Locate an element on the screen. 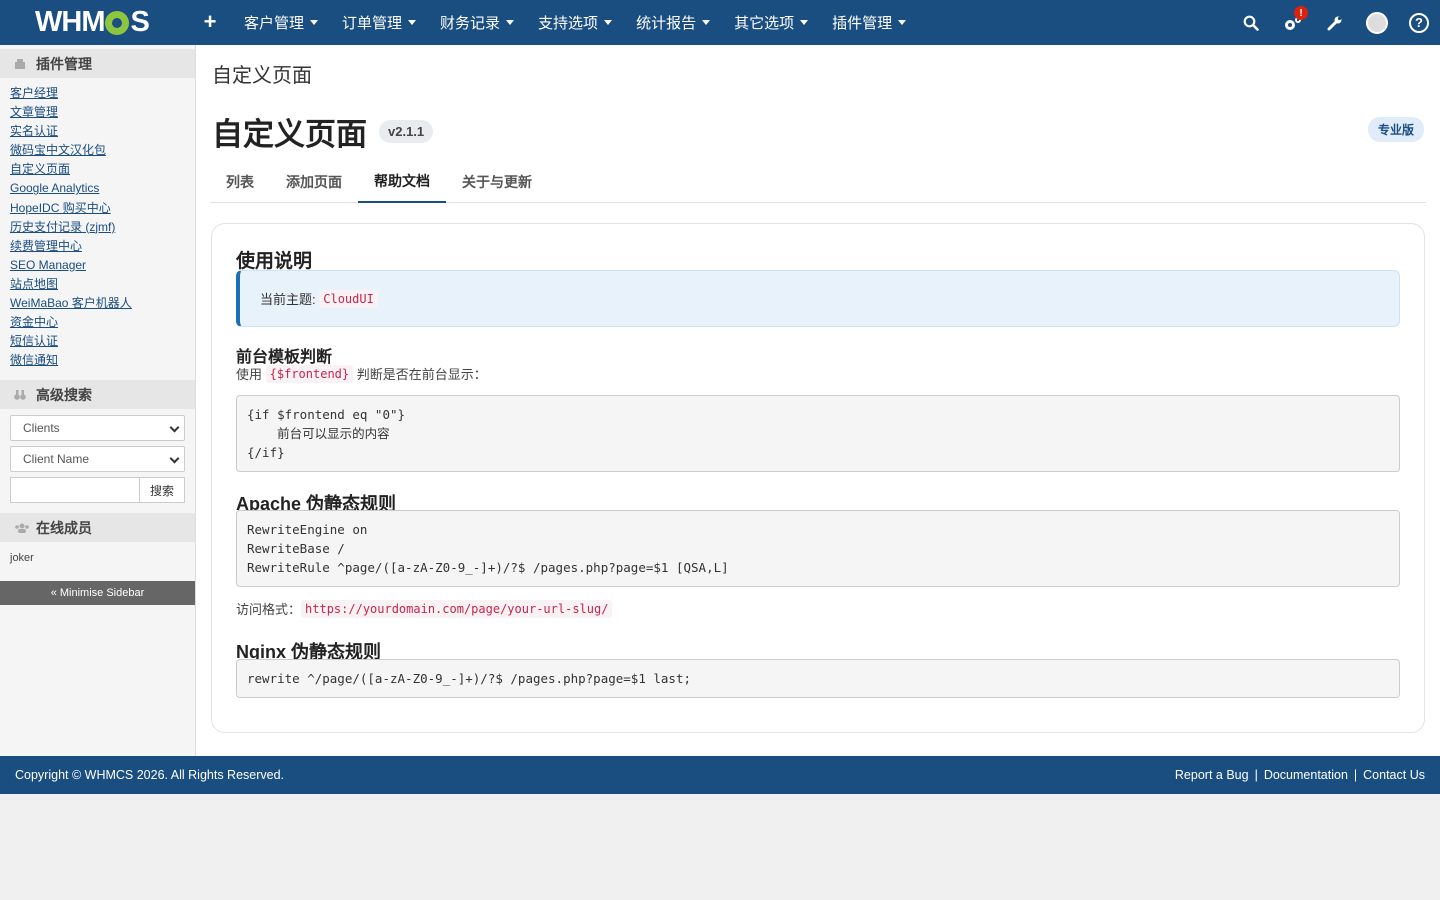 This screenshot has height=900, width=1440. nav-label: 客户管理 is located at coordinates (274, 23).